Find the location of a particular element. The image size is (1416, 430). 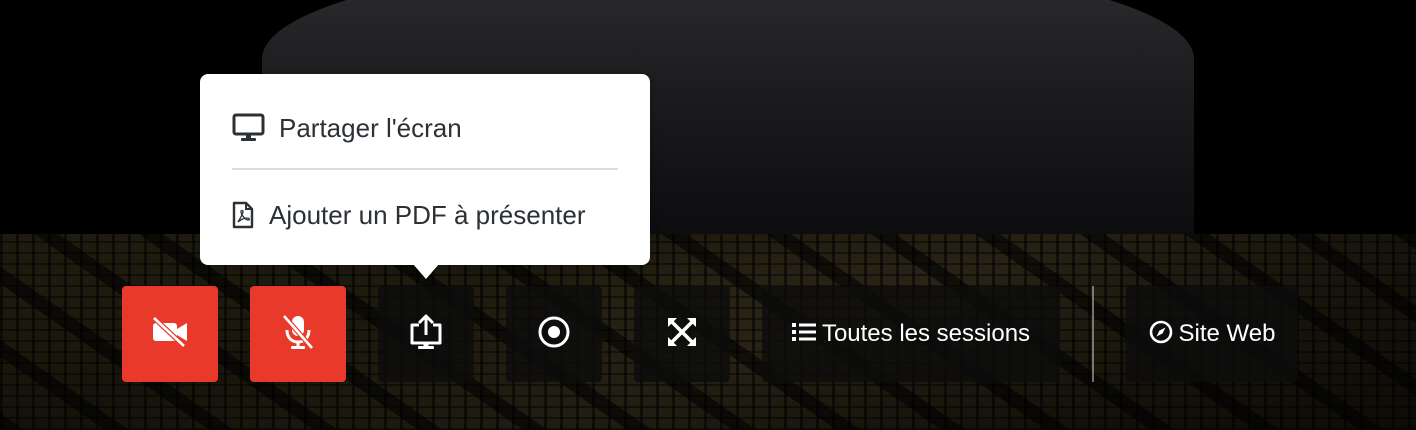

toolbar-separator is located at coordinates (1093, 334).